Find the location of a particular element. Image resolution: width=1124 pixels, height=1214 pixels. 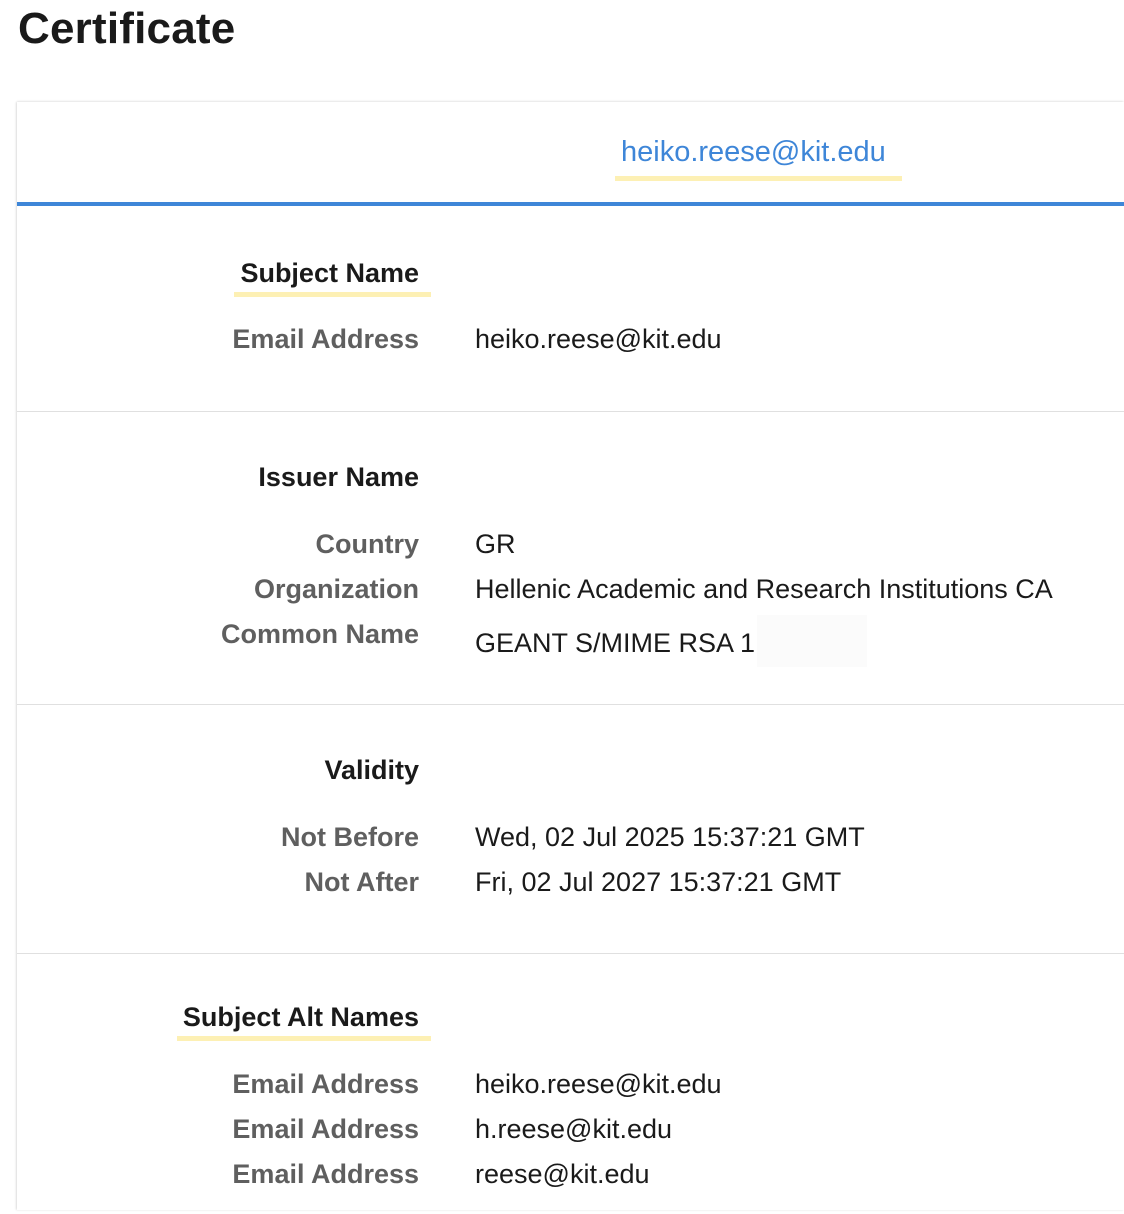

field-row: Common Name GEANT S/MIME RSA 1 is located at coordinates (570, 641).